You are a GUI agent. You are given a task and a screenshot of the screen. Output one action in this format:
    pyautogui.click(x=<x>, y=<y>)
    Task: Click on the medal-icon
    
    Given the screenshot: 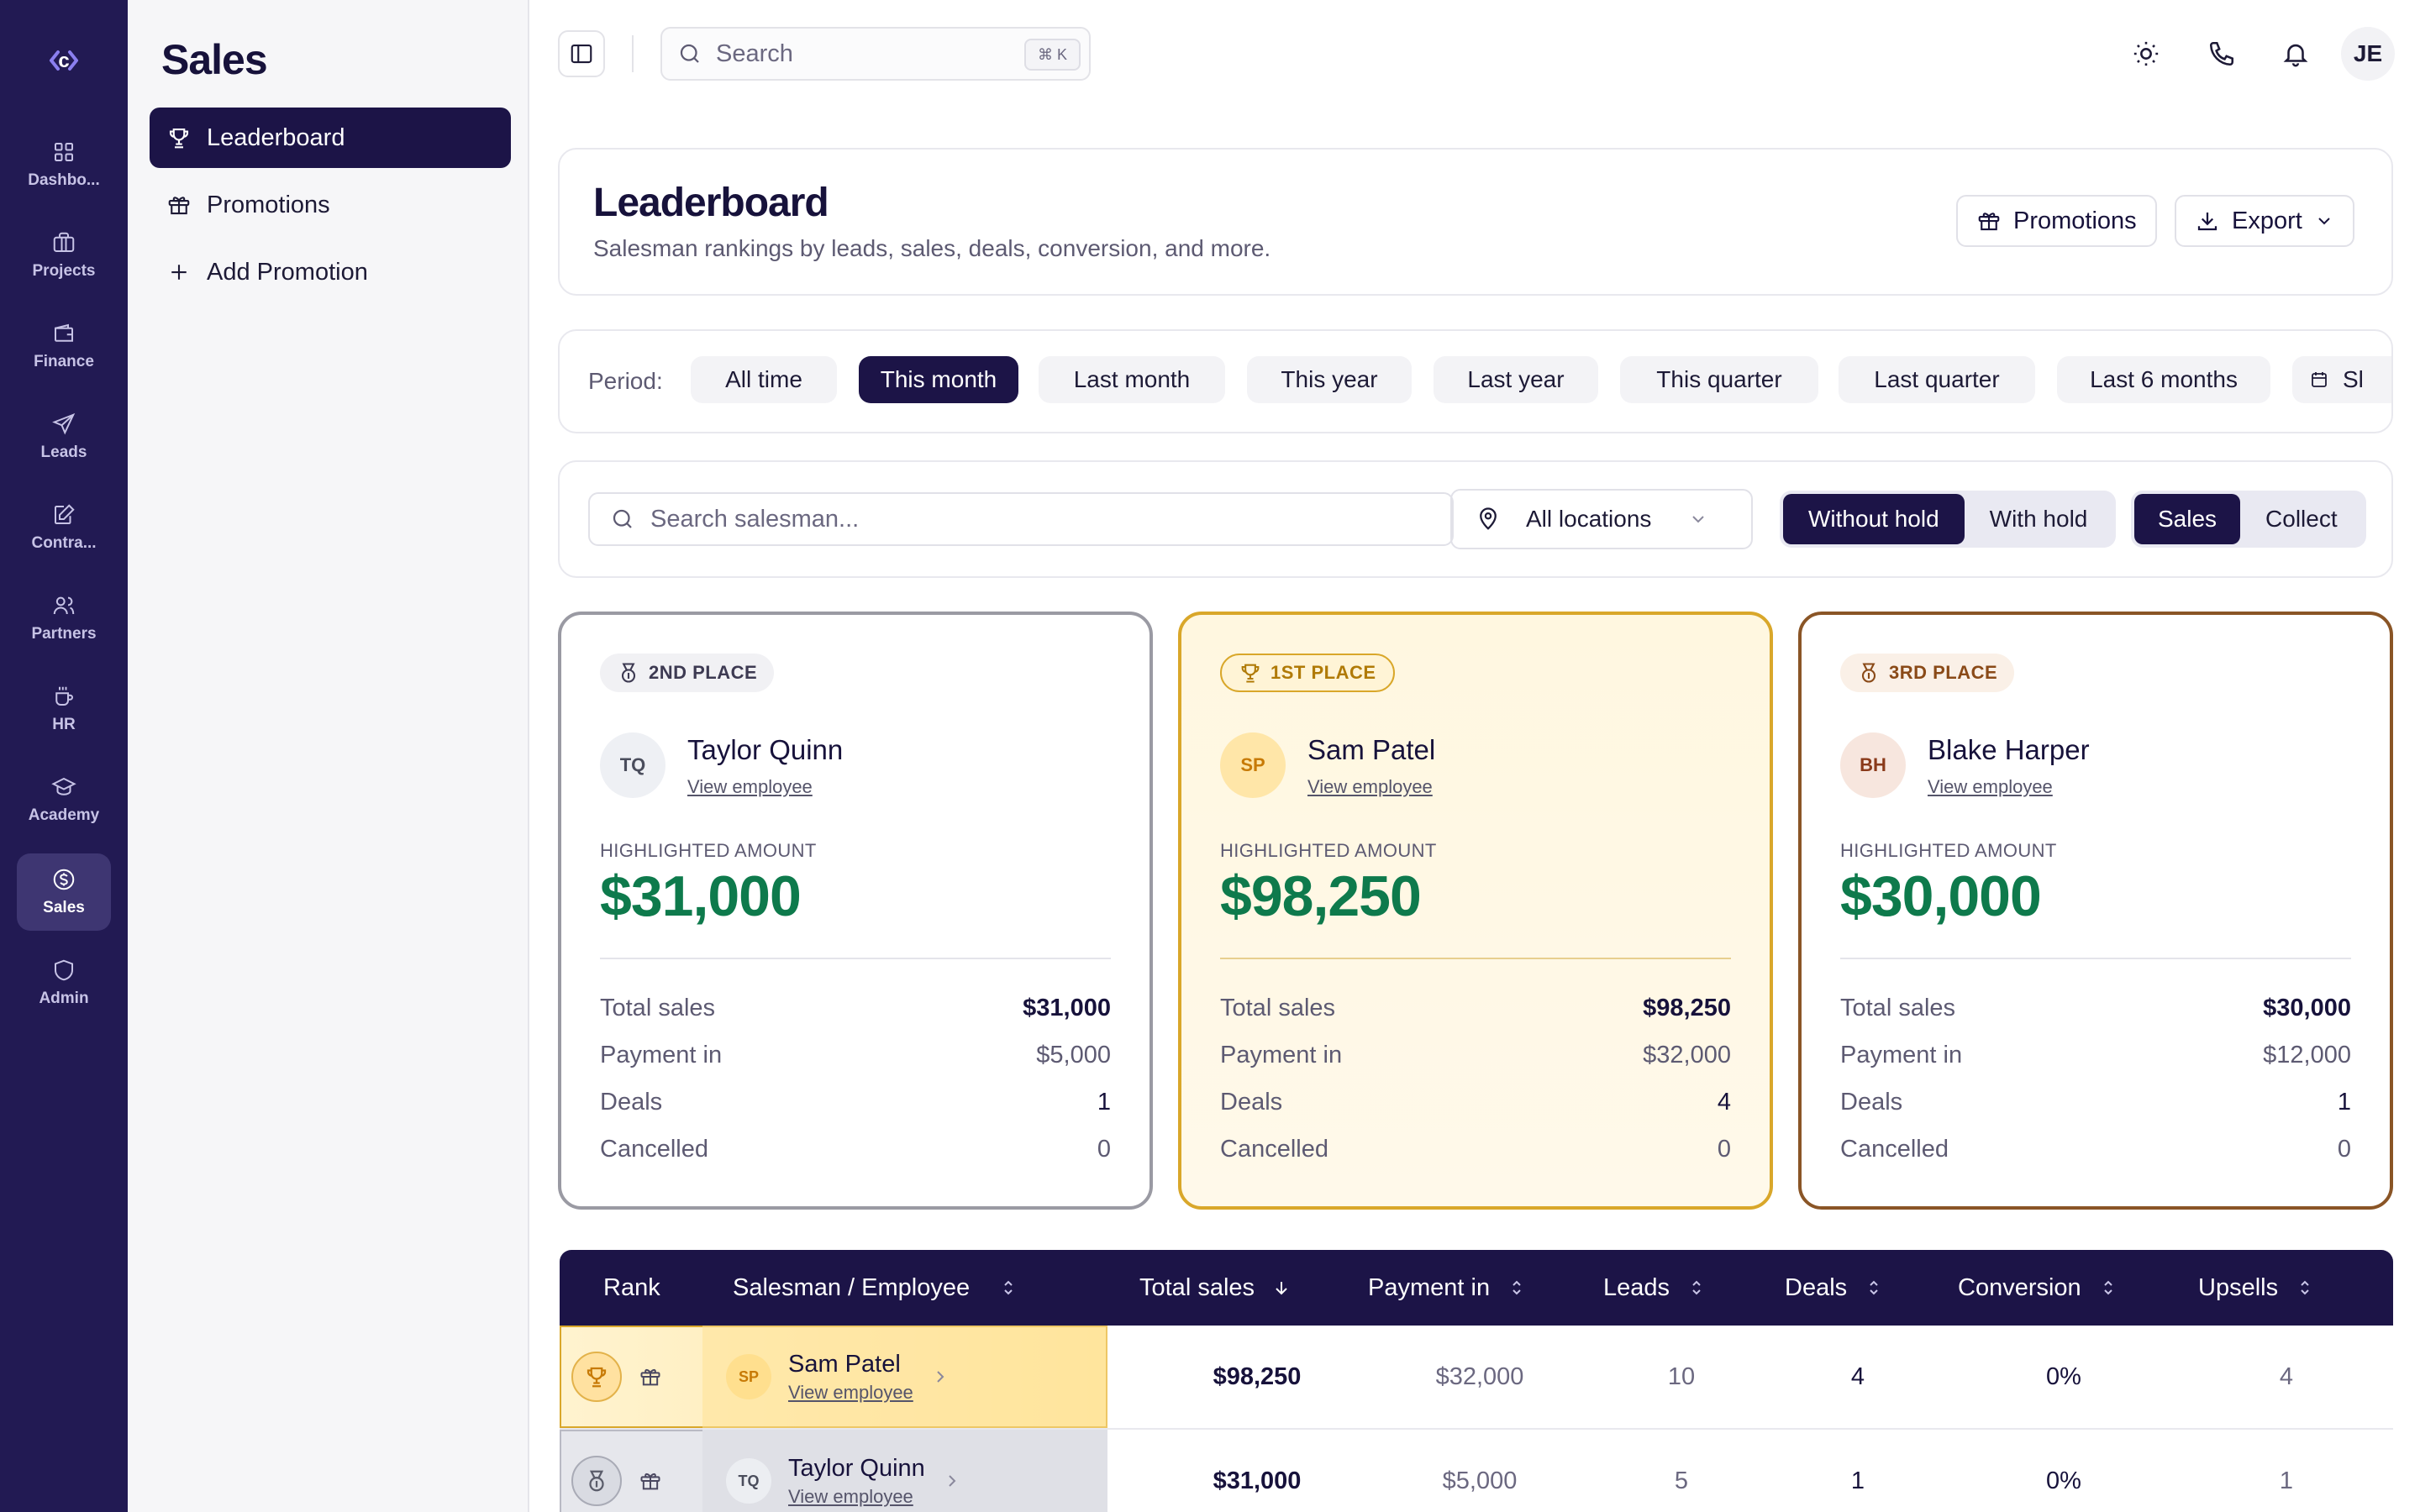 What is the action you would take?
    pyautogui.click(x=628, y=673)
    